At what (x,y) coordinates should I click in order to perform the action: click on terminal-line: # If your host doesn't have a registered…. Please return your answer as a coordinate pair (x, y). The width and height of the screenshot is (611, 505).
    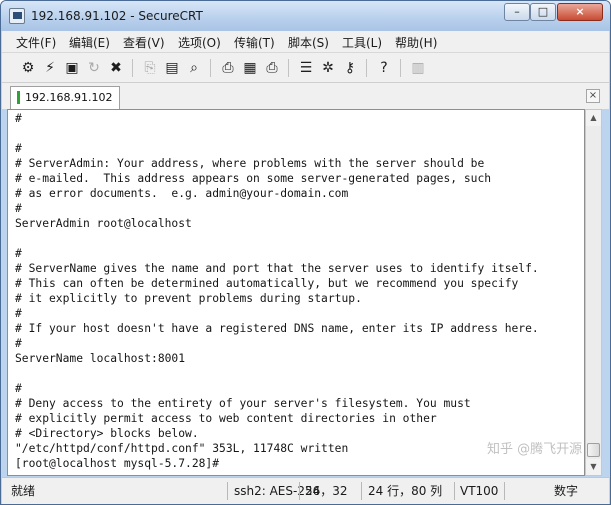
    Looking at the image, I should click on (277, 328).